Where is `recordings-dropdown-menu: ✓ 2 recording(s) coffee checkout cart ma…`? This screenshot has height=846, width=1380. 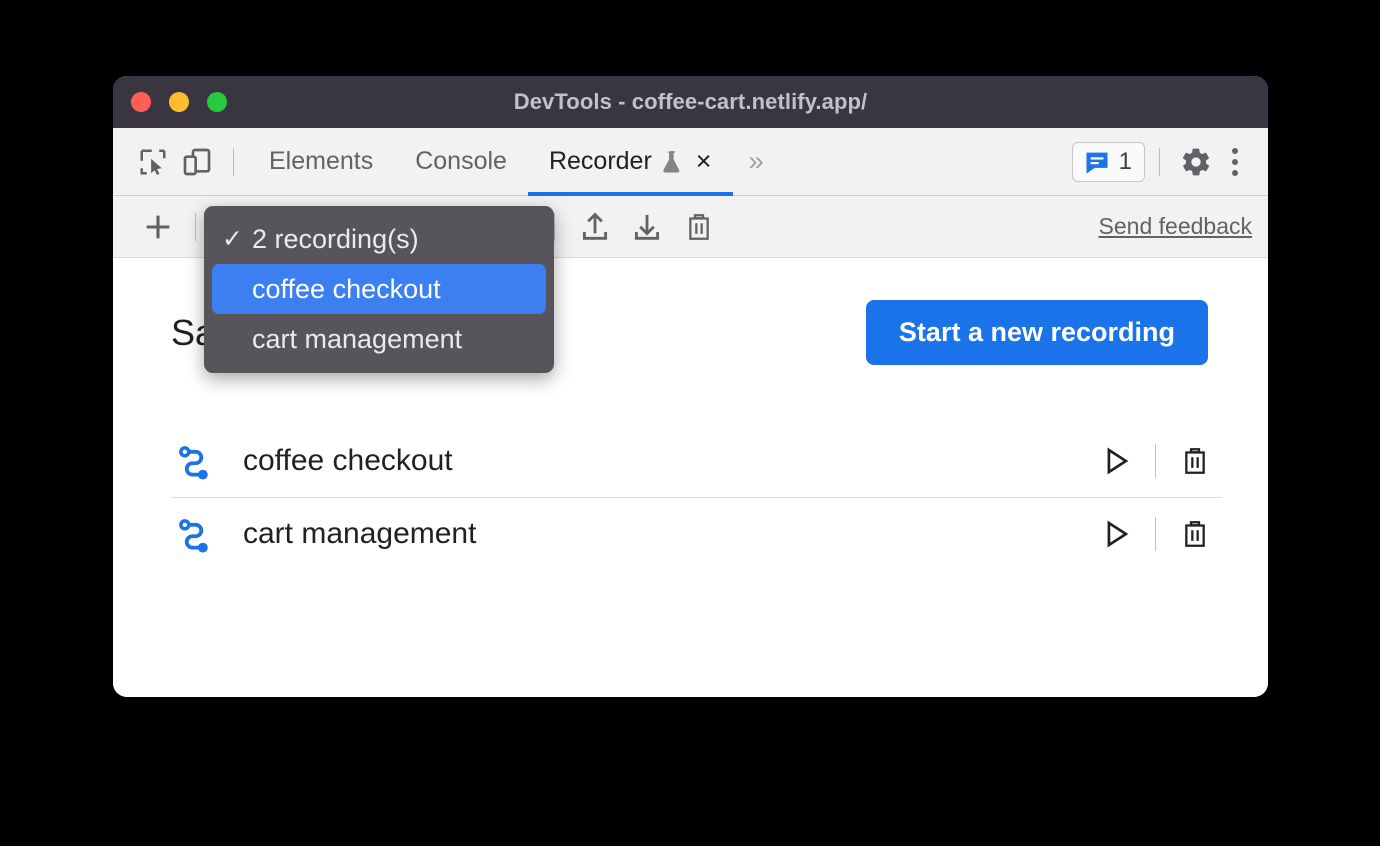
recordings-dropdown-menu: ✓ 2 recording(s) coffee checkout cart ma… is located at coordinates (379, 289).